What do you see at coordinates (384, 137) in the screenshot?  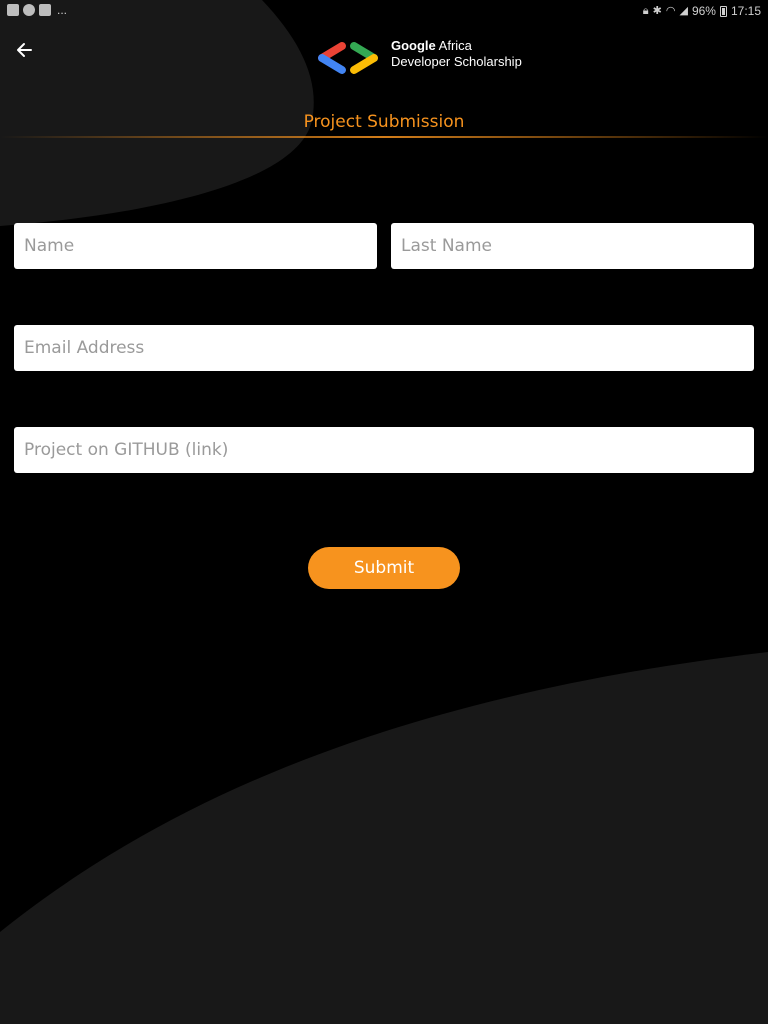 I see `title-divider` at bounding box center [384, 137].